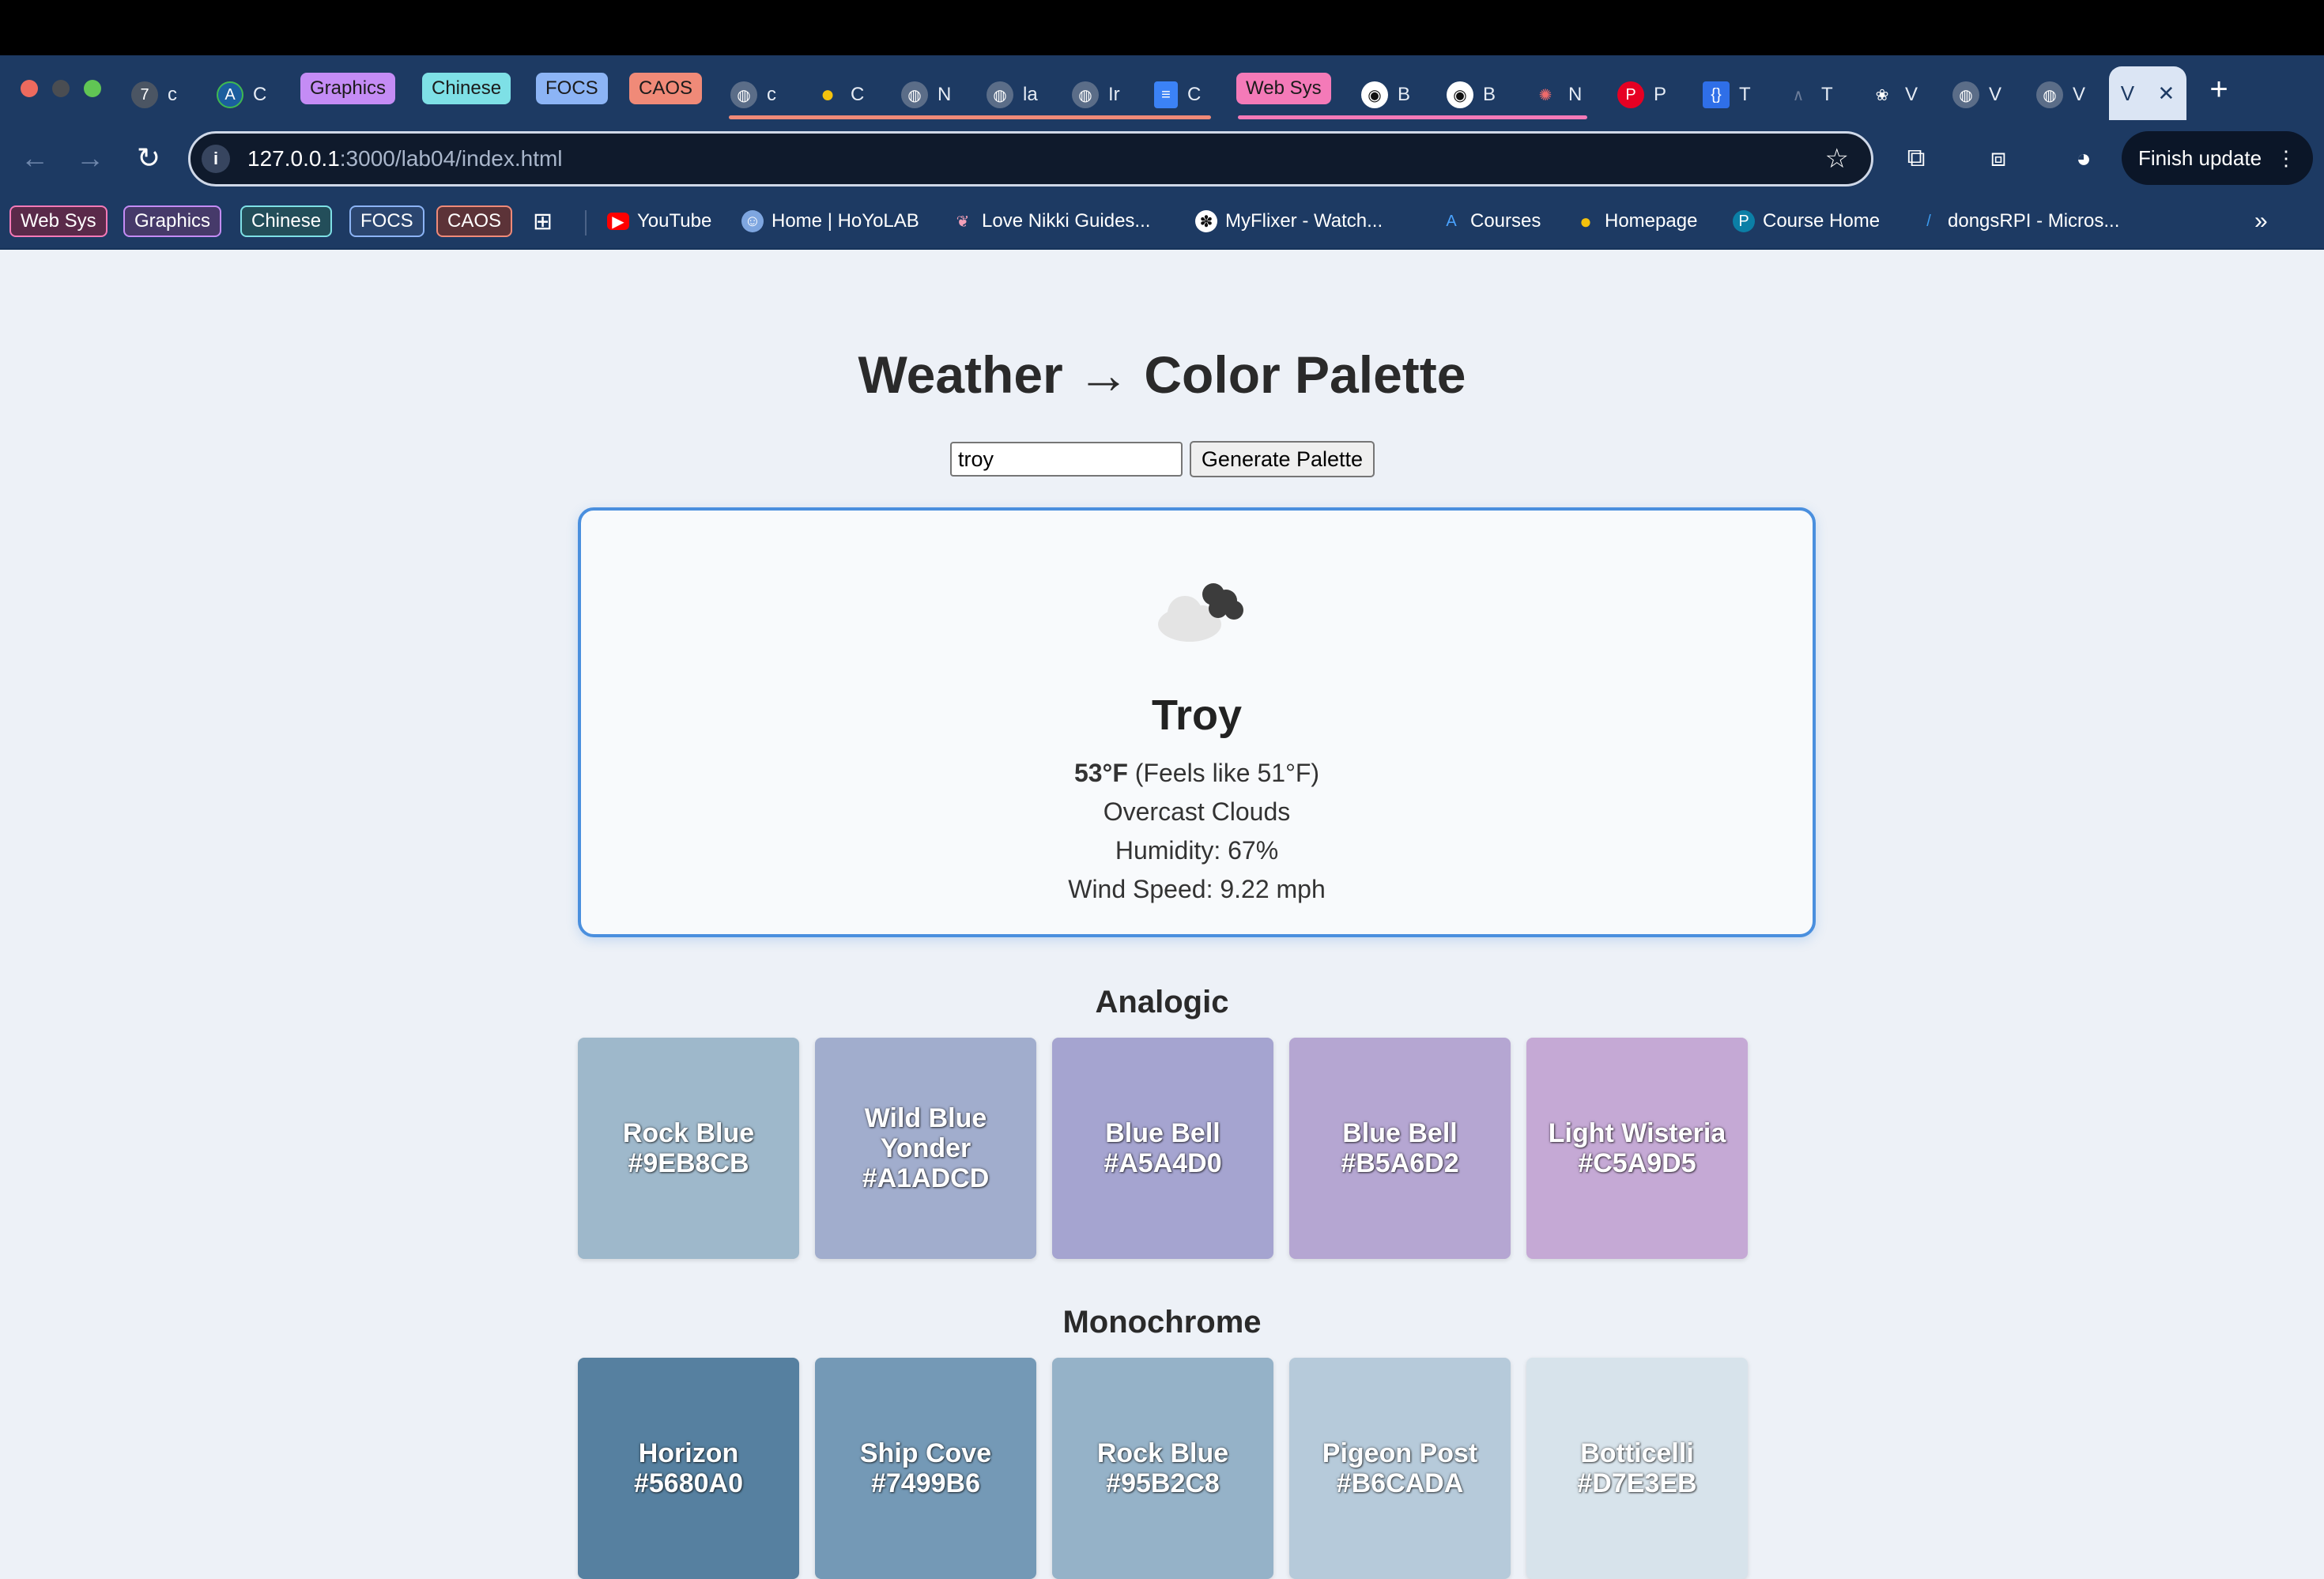  Describe the element at coordinates (386, 221) in the screenshot. I see `bookmark-group-focs: FOCS` at that location.